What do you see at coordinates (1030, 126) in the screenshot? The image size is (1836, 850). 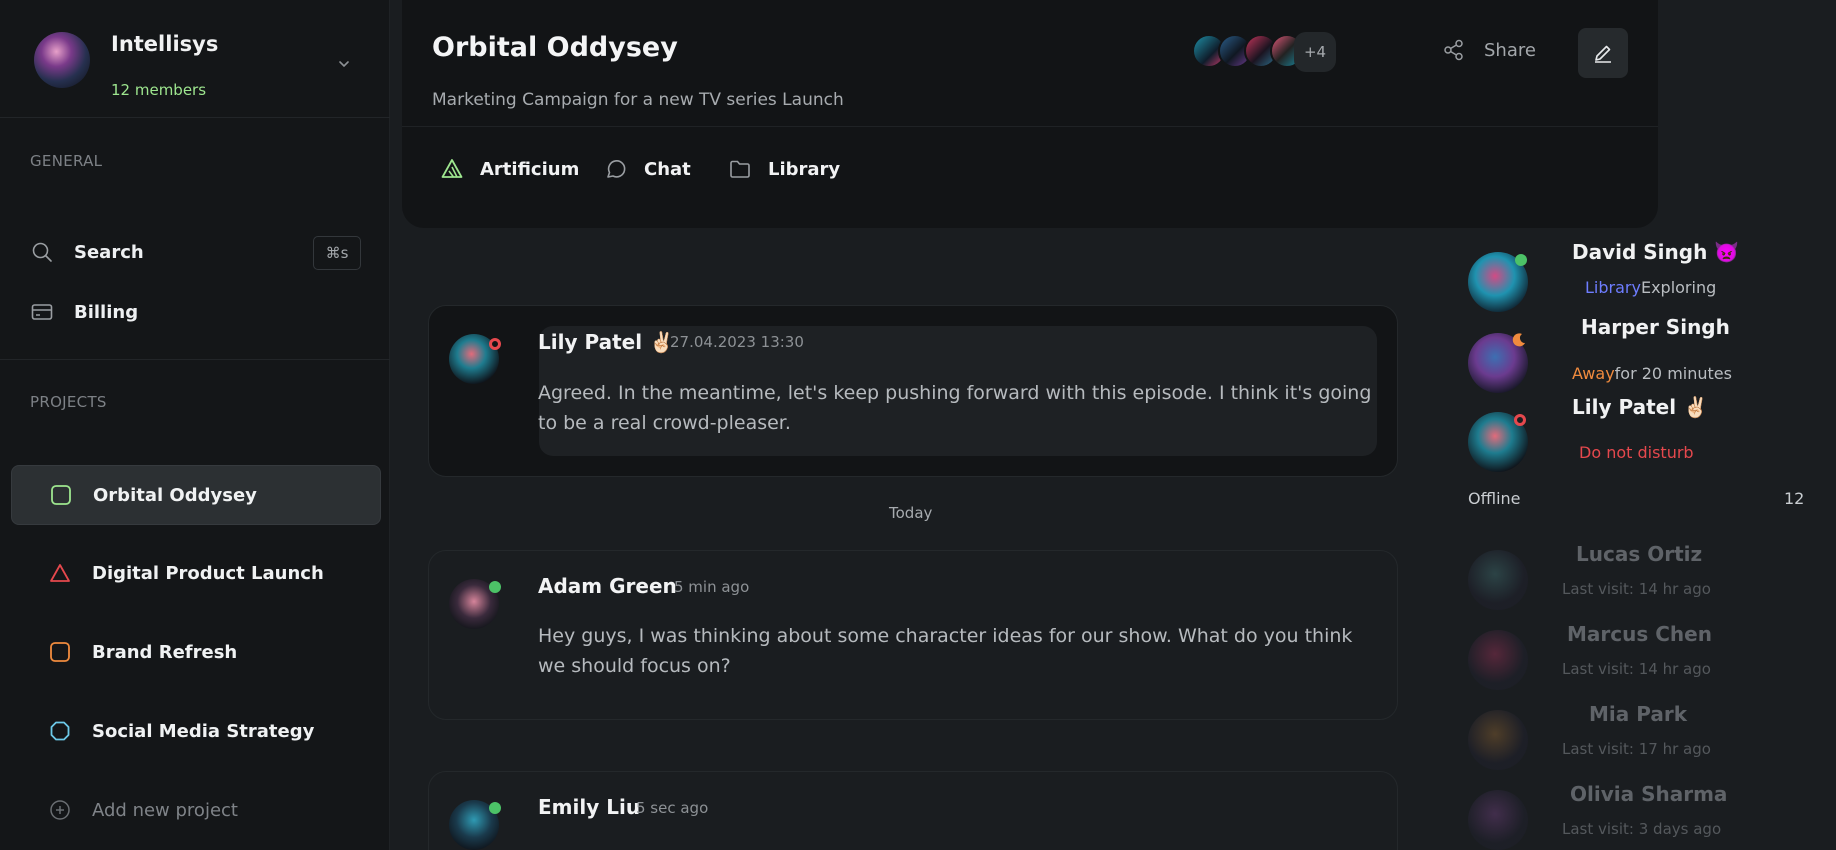 I see `header-divider` at bounding box center [1030, 126].